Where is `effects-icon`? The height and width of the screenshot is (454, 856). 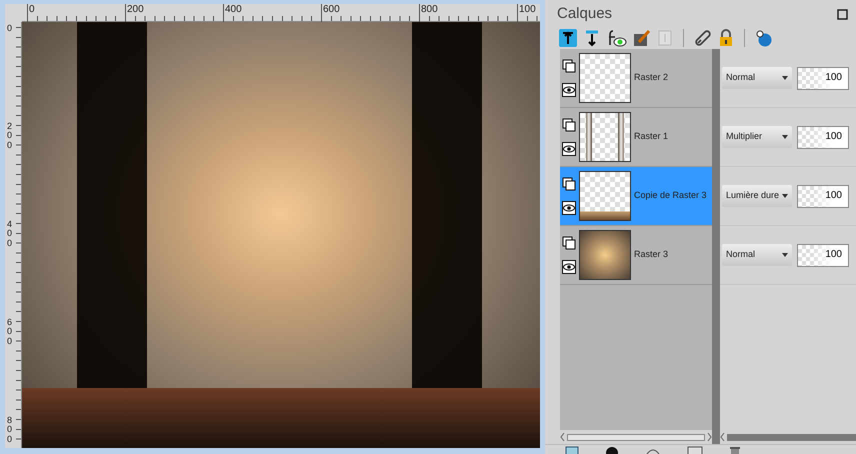
effects-icon is located at coordinates (617, 38).